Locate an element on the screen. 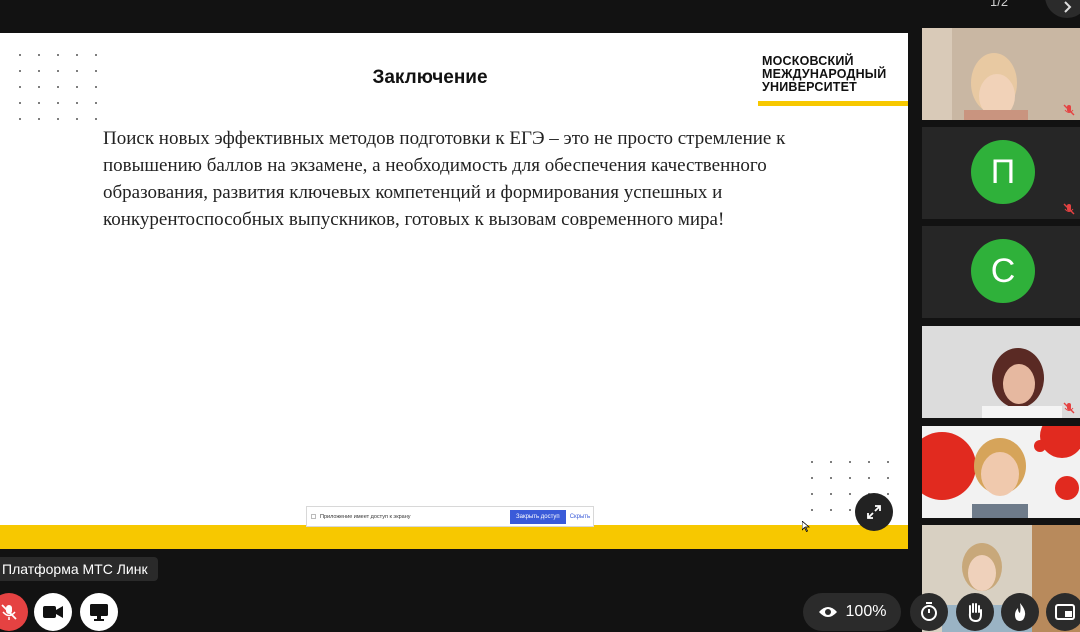 The height and width of the screenshot is (632, 1080). screen-share-icon is located at coordinates (99, 612).